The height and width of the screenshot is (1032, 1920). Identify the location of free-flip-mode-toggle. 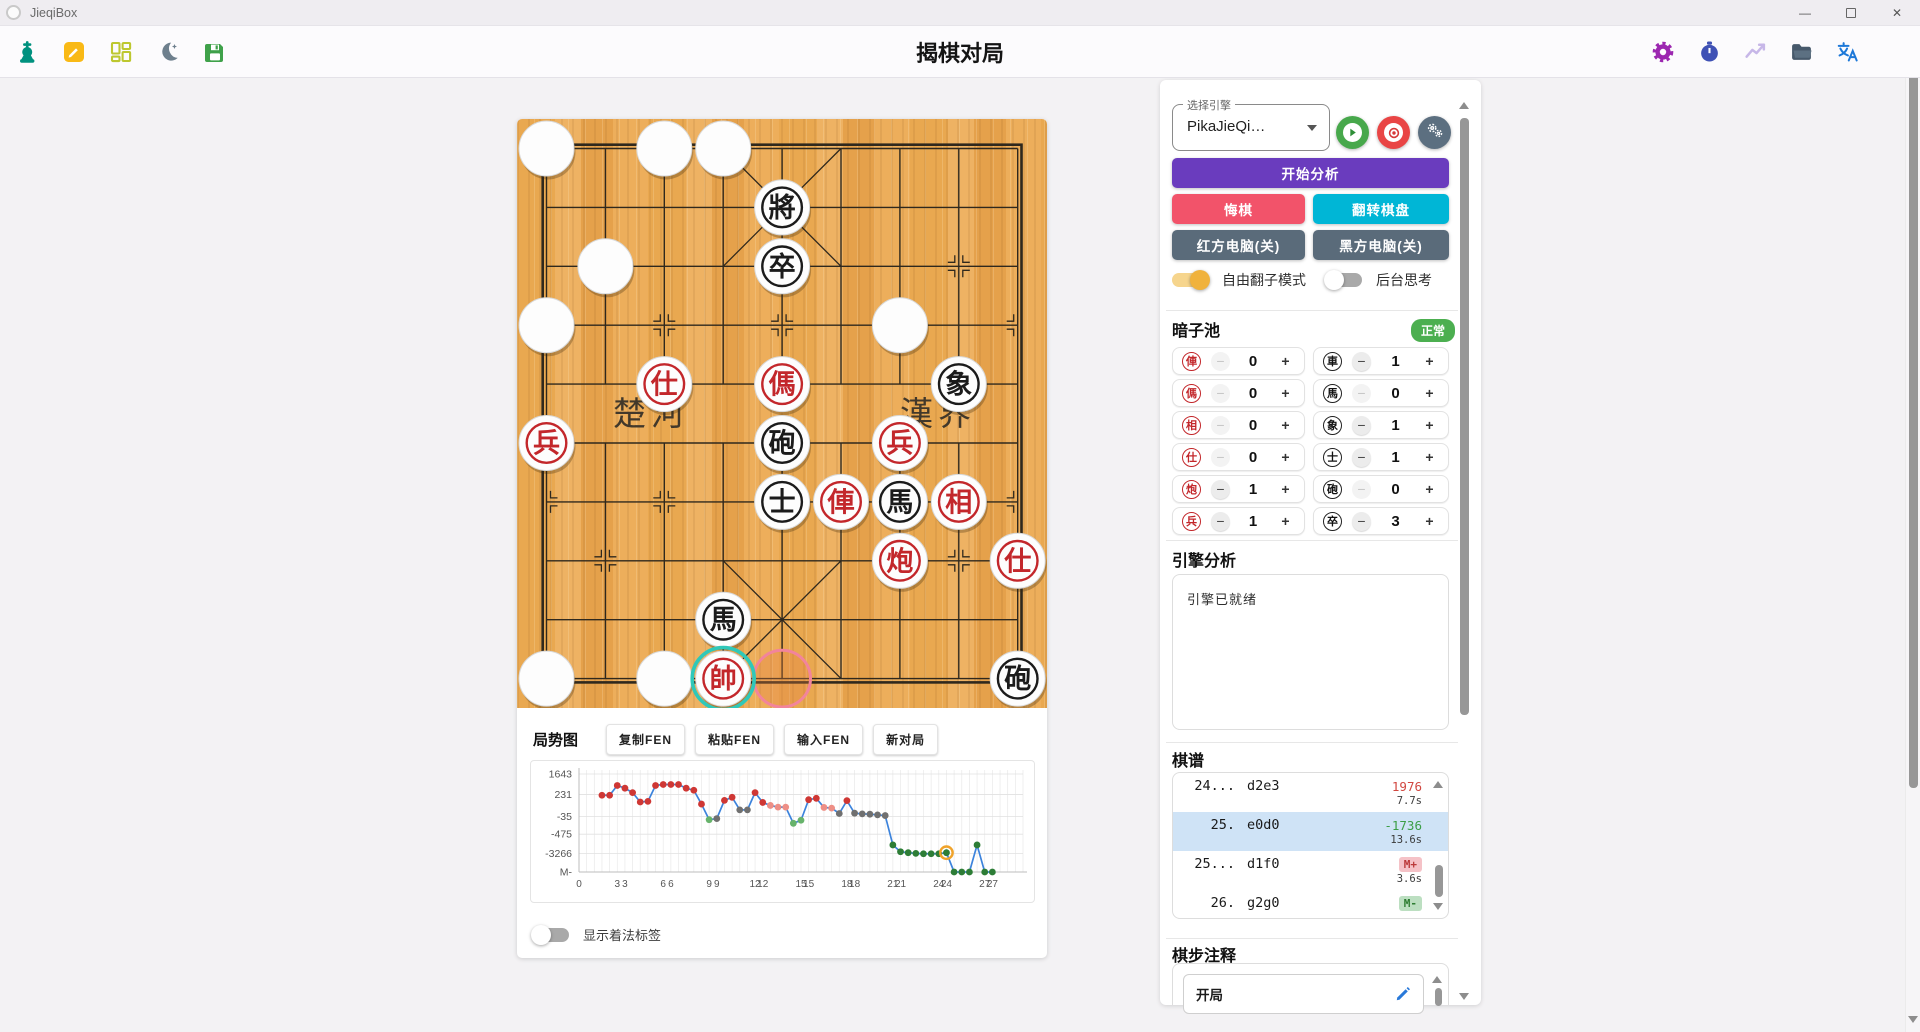
(1191, 280).